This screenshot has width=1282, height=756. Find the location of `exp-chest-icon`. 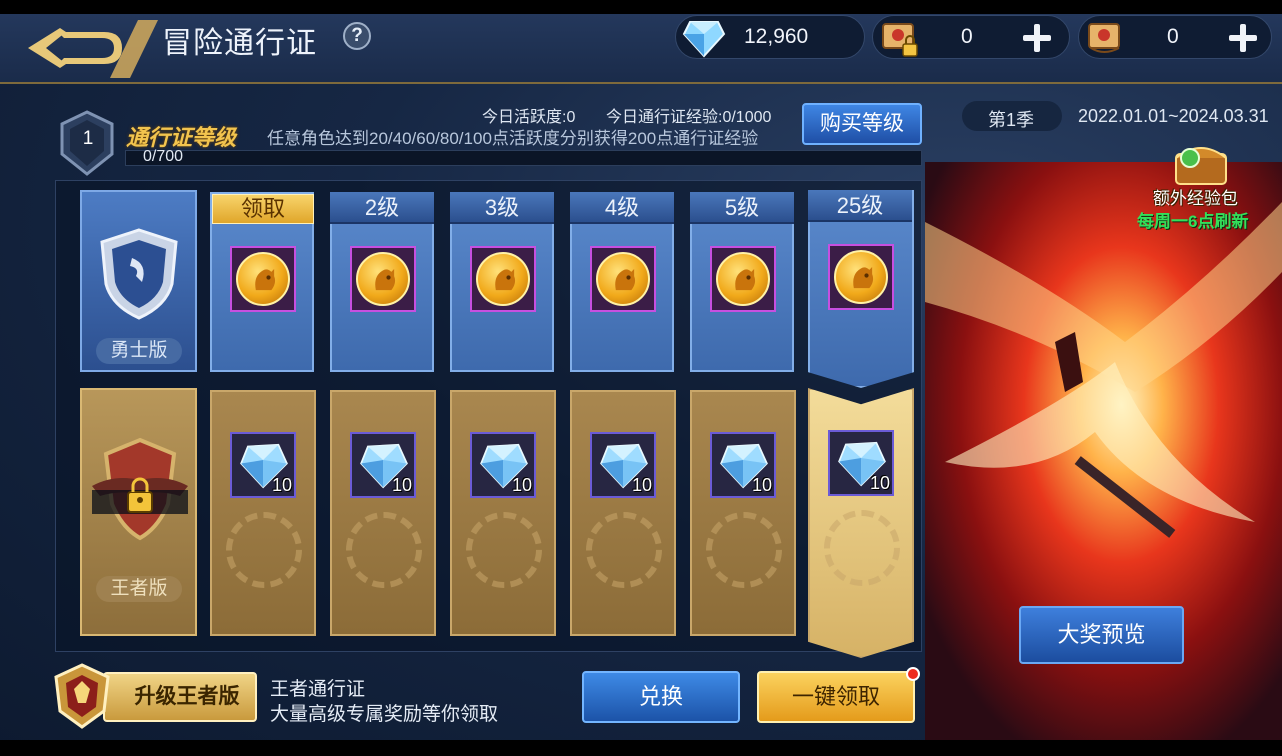

exp-chest-icon is located at coordinates (1201, 163).